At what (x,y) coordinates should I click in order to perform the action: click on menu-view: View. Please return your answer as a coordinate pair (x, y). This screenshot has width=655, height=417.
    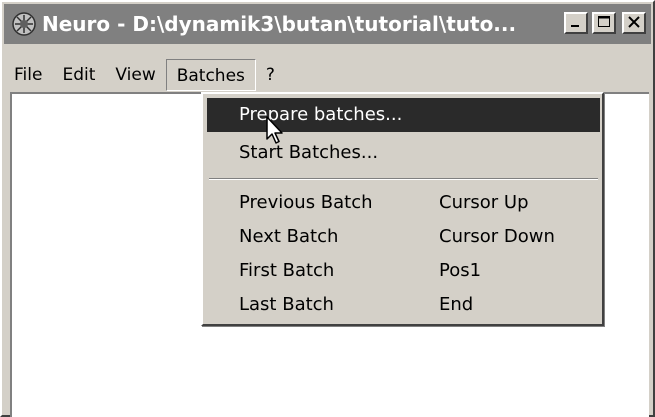
    Looking at the image, I should click on (135, 75).